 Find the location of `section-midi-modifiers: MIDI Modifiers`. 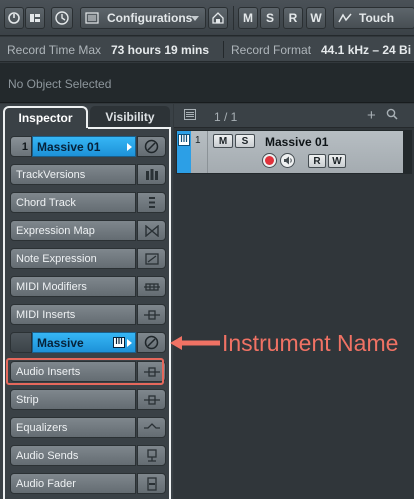

section-midi-modifiers: MIDI Modifiers is located at coordinates (88, 286).